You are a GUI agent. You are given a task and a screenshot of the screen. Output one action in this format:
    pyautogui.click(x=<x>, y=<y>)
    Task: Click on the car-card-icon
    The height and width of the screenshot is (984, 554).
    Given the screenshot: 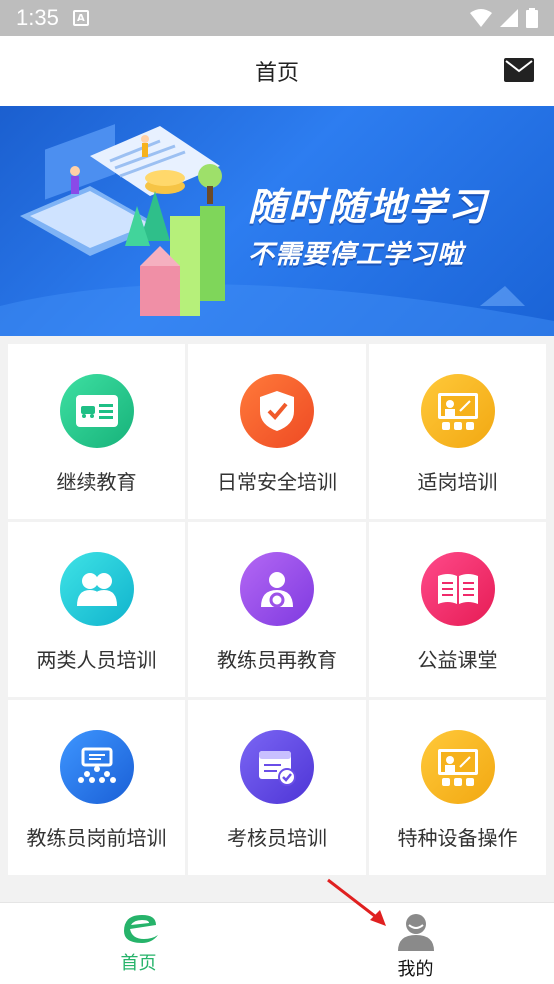 What is the action you would take?
    pyautogui.click(x=96, y=411)
    